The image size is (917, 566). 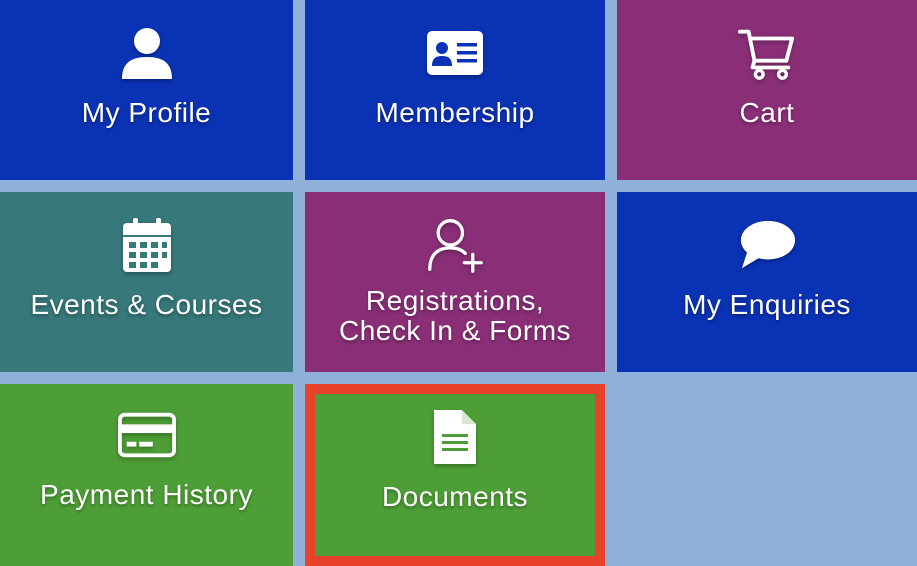 I want to click on user-add-icon, so click(x=455, y=245).